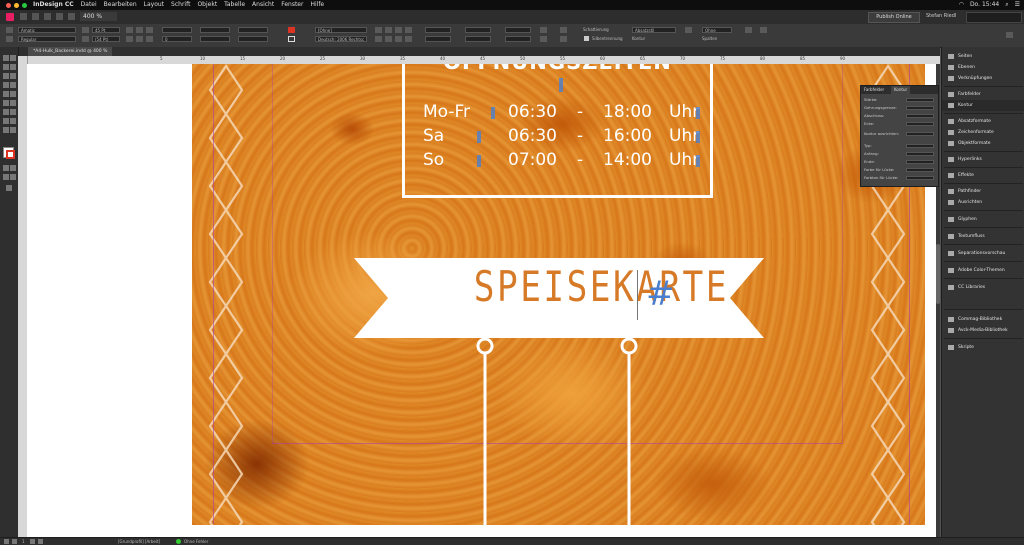  What do you see at coordinates (1017, 5) in the screenshot?
I see `menu-list-icon: ☰` at bounding box center [1017, 5].